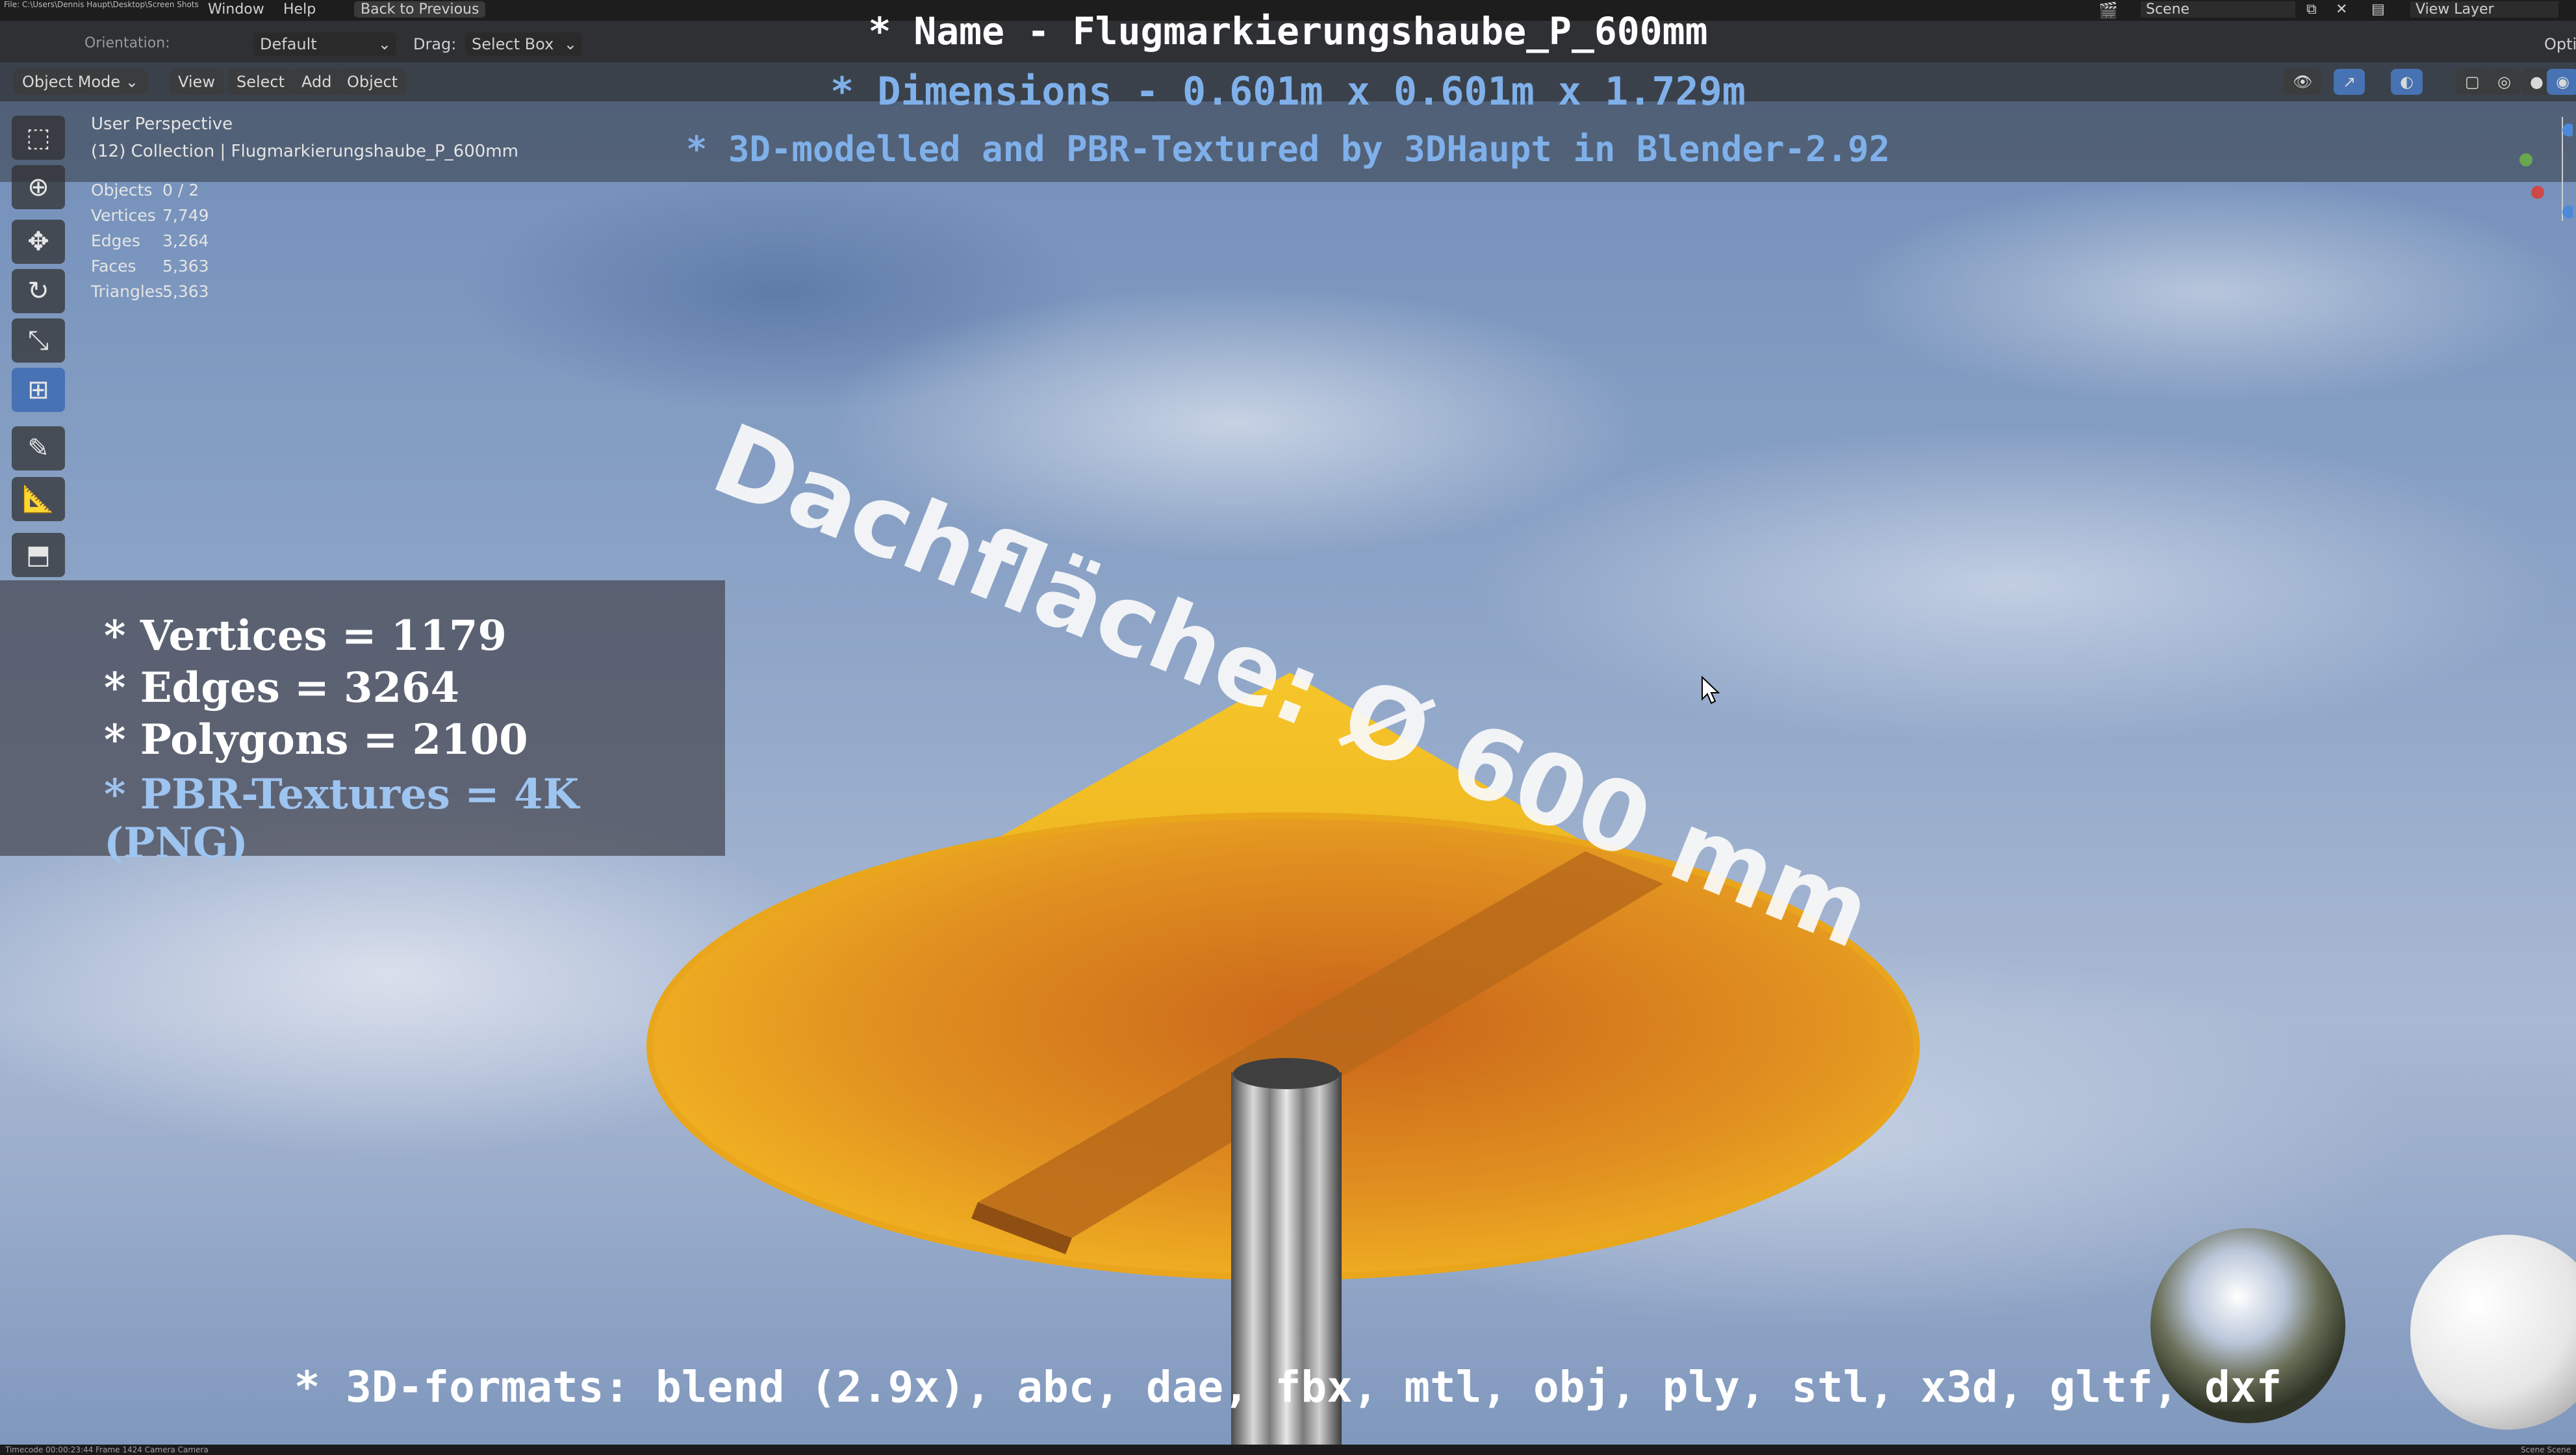 This screenshot has height=1455, width=2576. I want to click on stat-value: 0 / 2, so click(180, 190).